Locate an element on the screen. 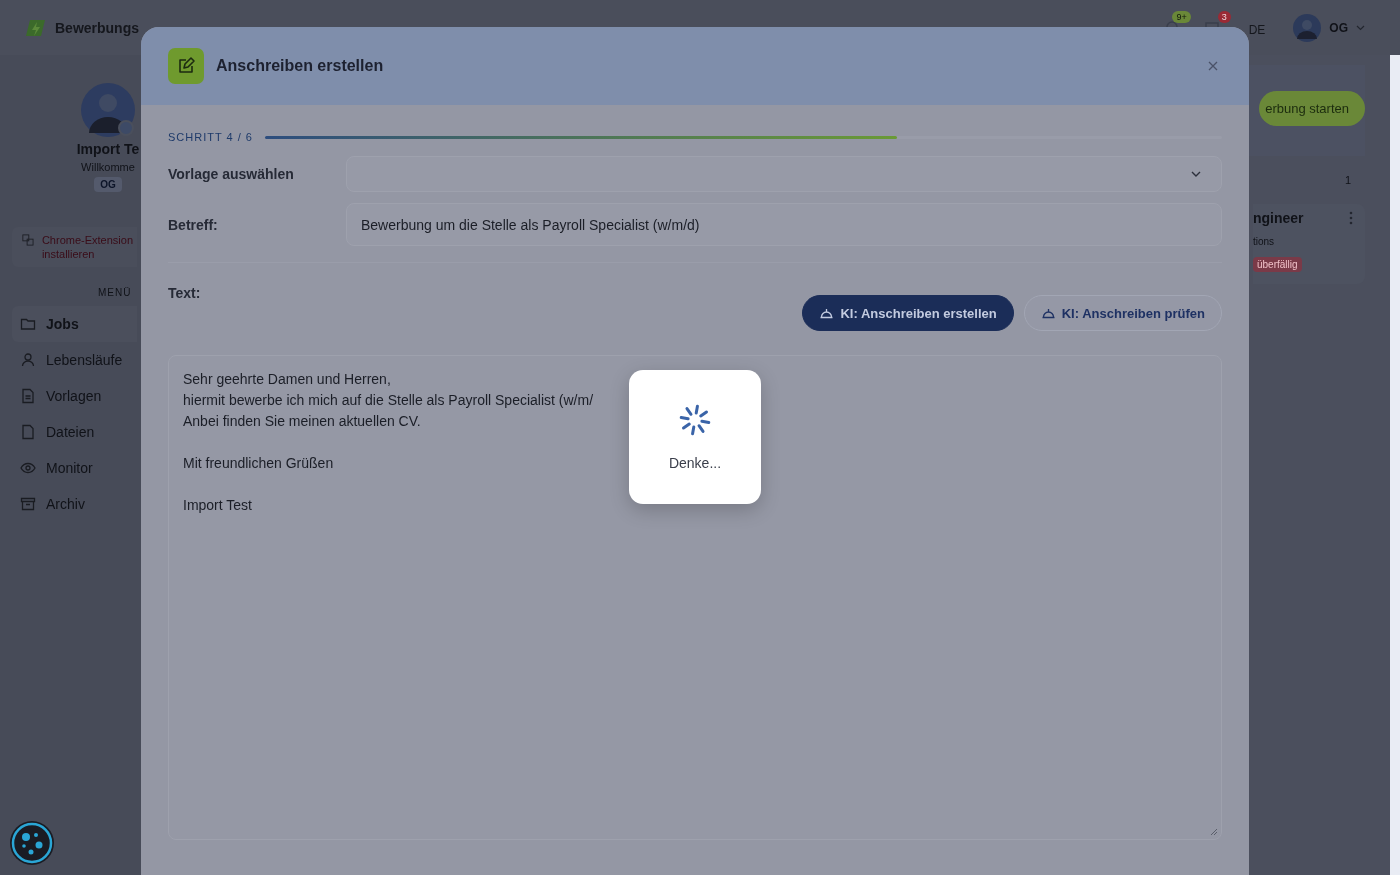 The height and width of the screenshot is (875, 1400). field-label: Betreff: is located at coordinates (193, 224).